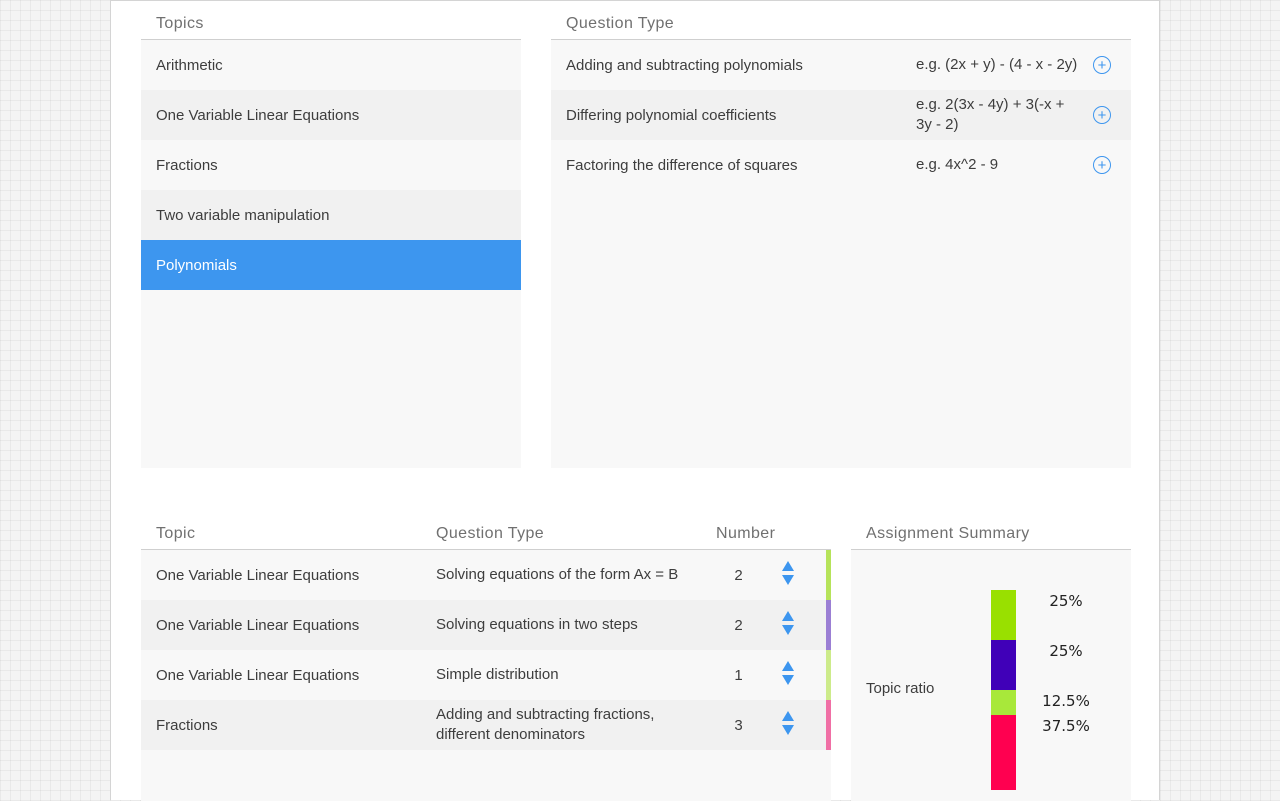 Image resolution: width=1280 pixels, height=801 pixels. I want to click on question-type-name: Factoring the difference of squares, so click(682, 165).